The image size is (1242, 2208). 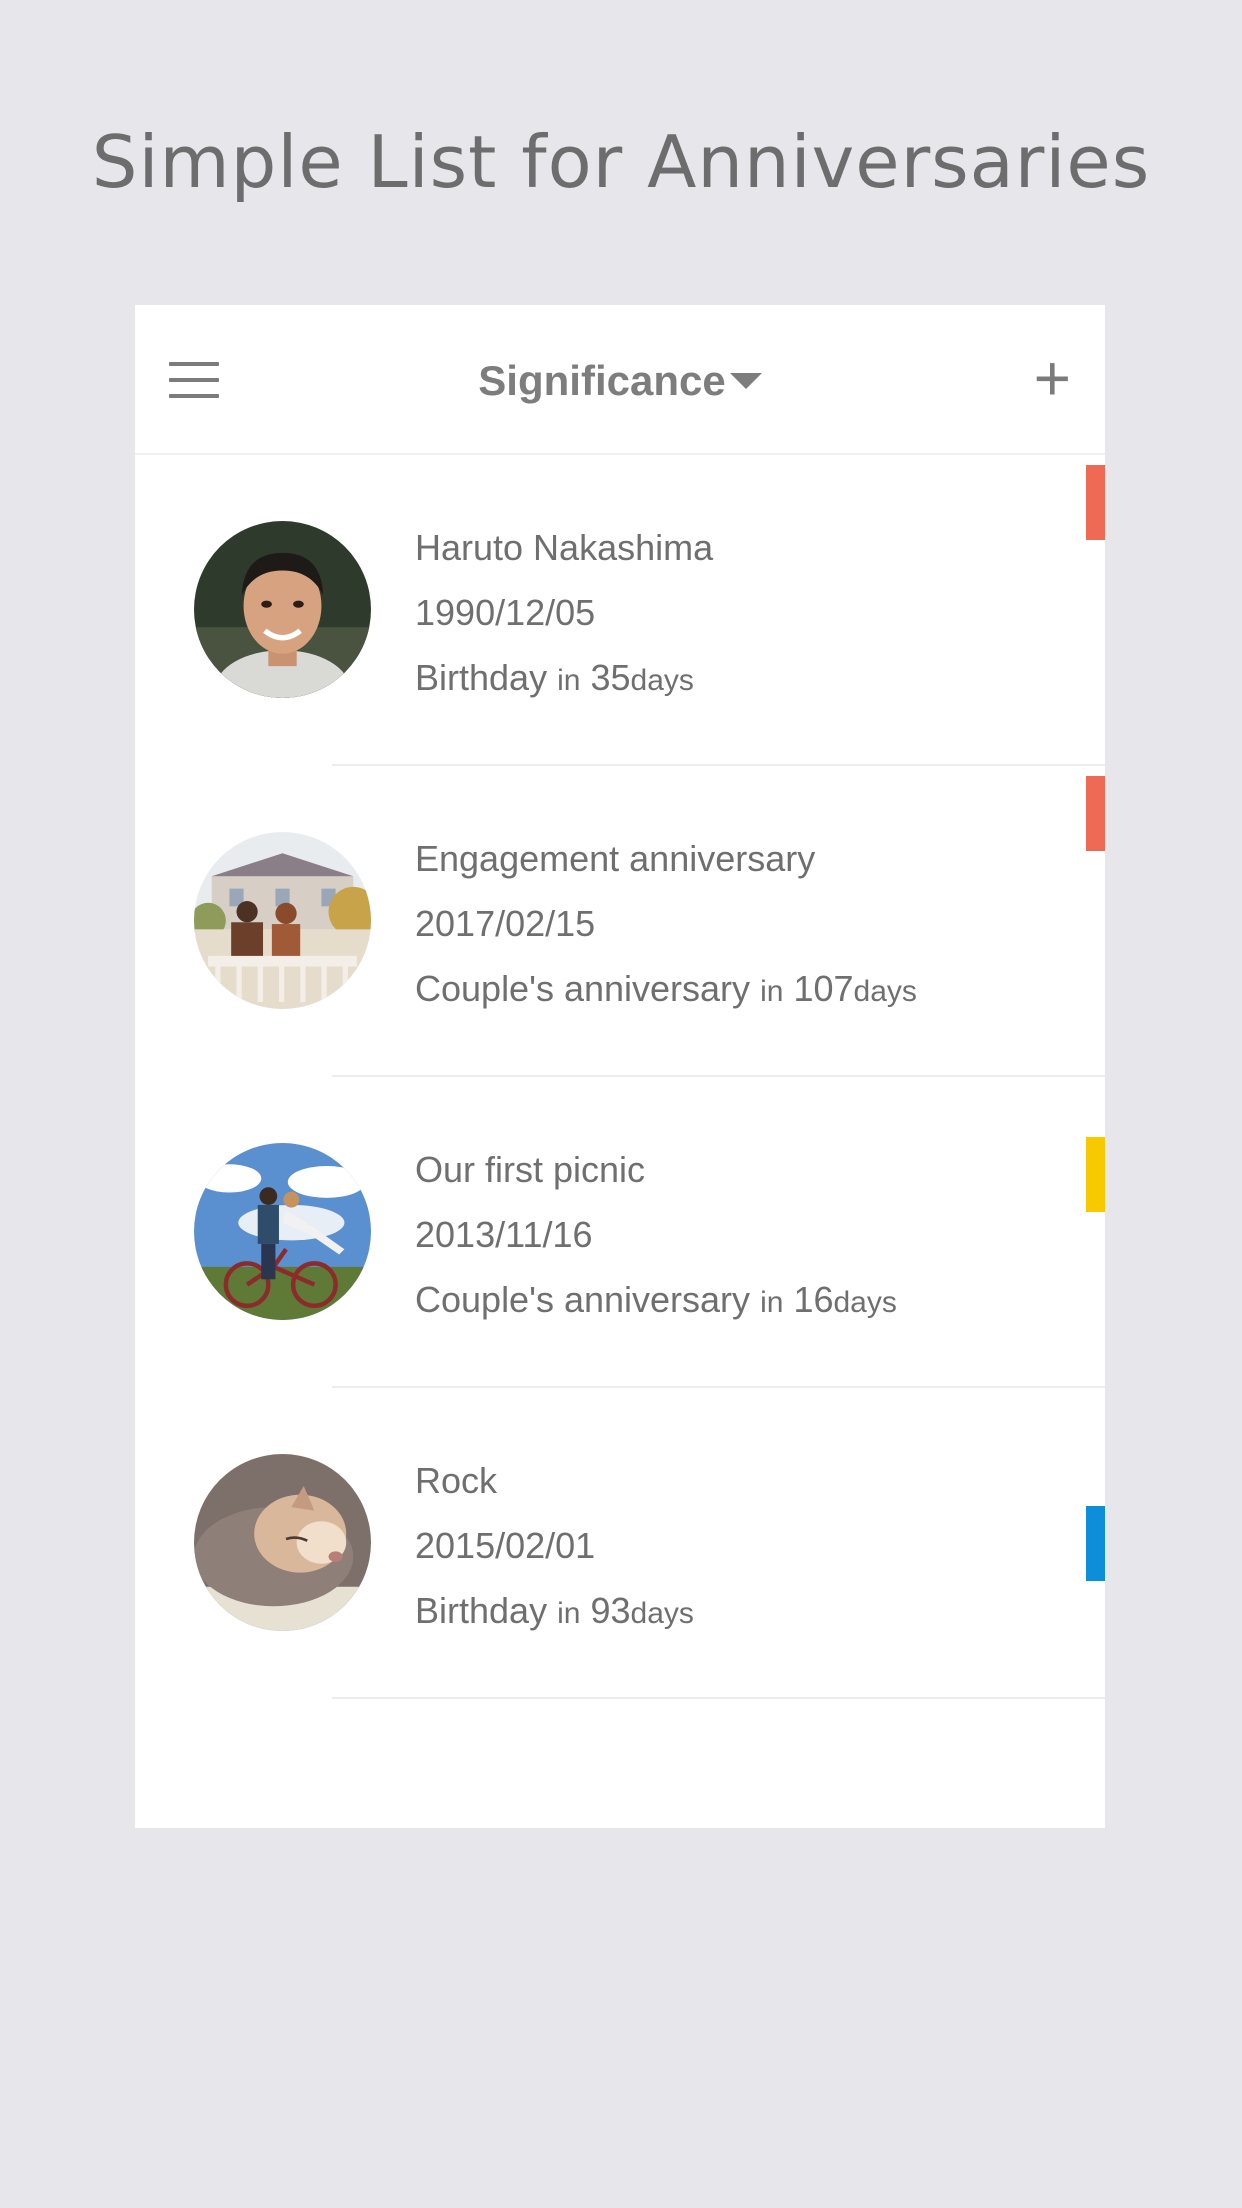 I want to click on add-button: +, so click(x=1052, y=378).